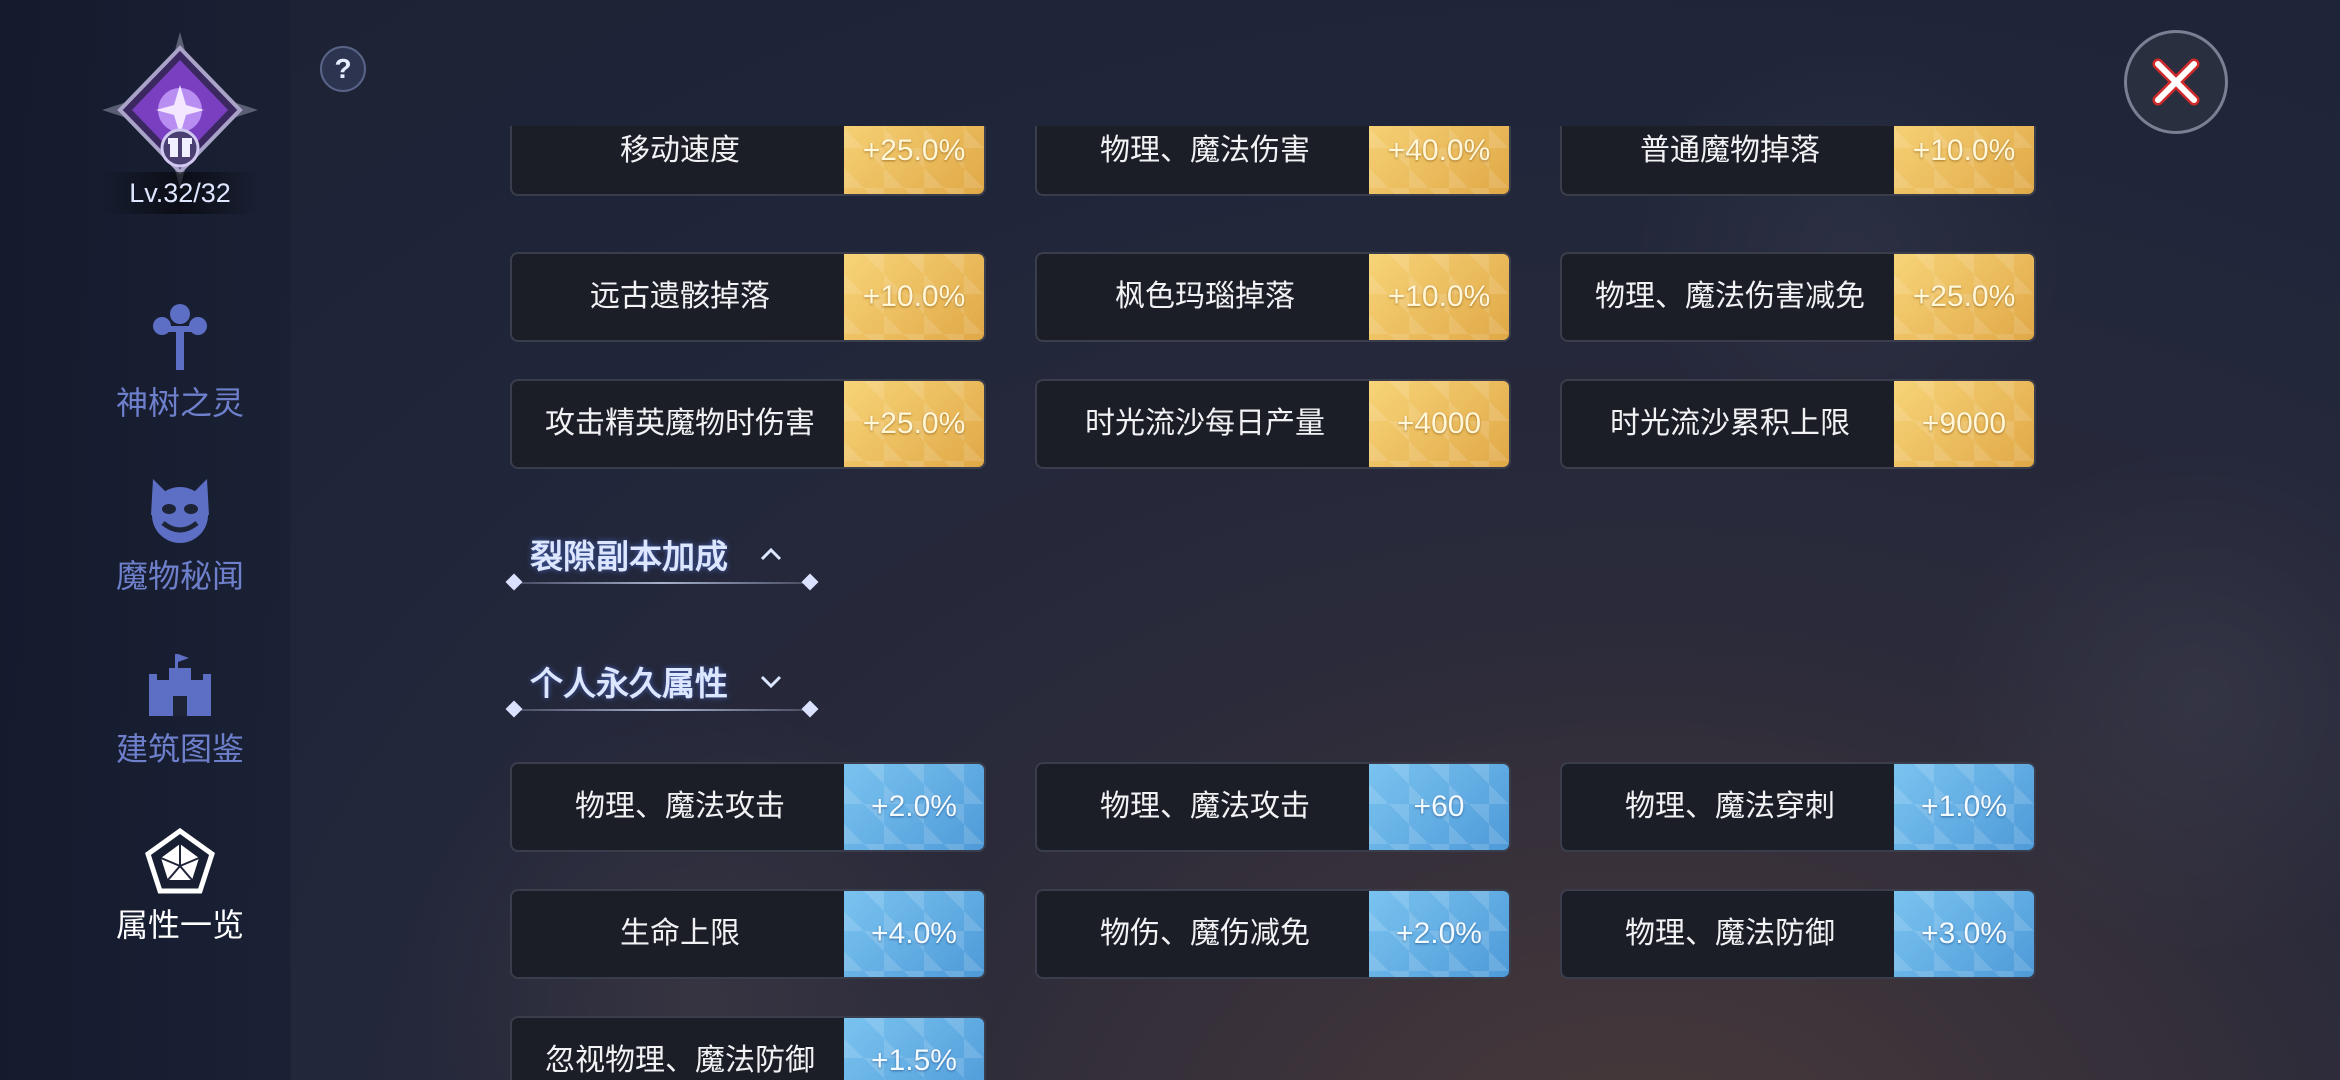 The width and height of the screenshot is (2340, 1080). Describe the element at coordinates (748, 934) in the screenshot. I see `attribute-card: 生命上限 +4.0%` at that location.